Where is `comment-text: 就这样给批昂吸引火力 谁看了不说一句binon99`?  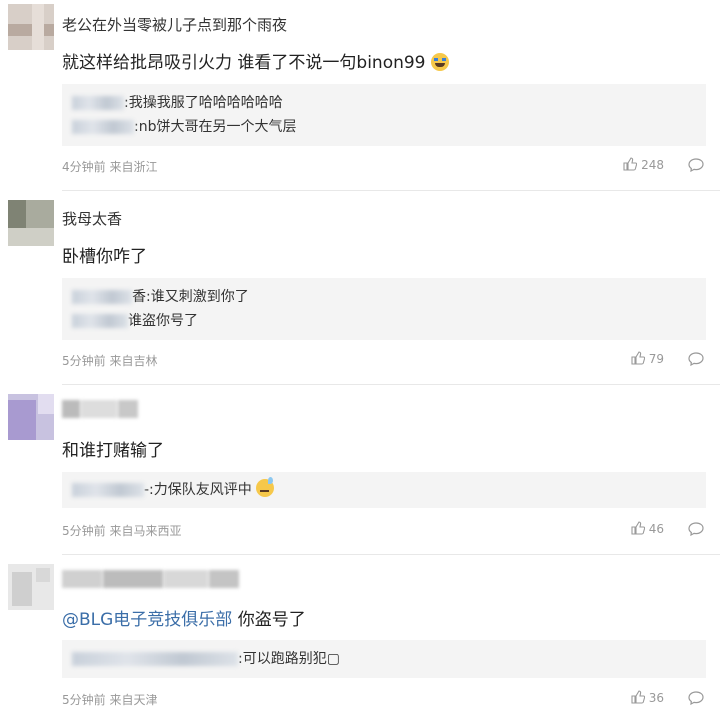
comment-text: 就这样给批昂吸引火力 谁看了不说一句binon99 is located at coordinates (255, 60).